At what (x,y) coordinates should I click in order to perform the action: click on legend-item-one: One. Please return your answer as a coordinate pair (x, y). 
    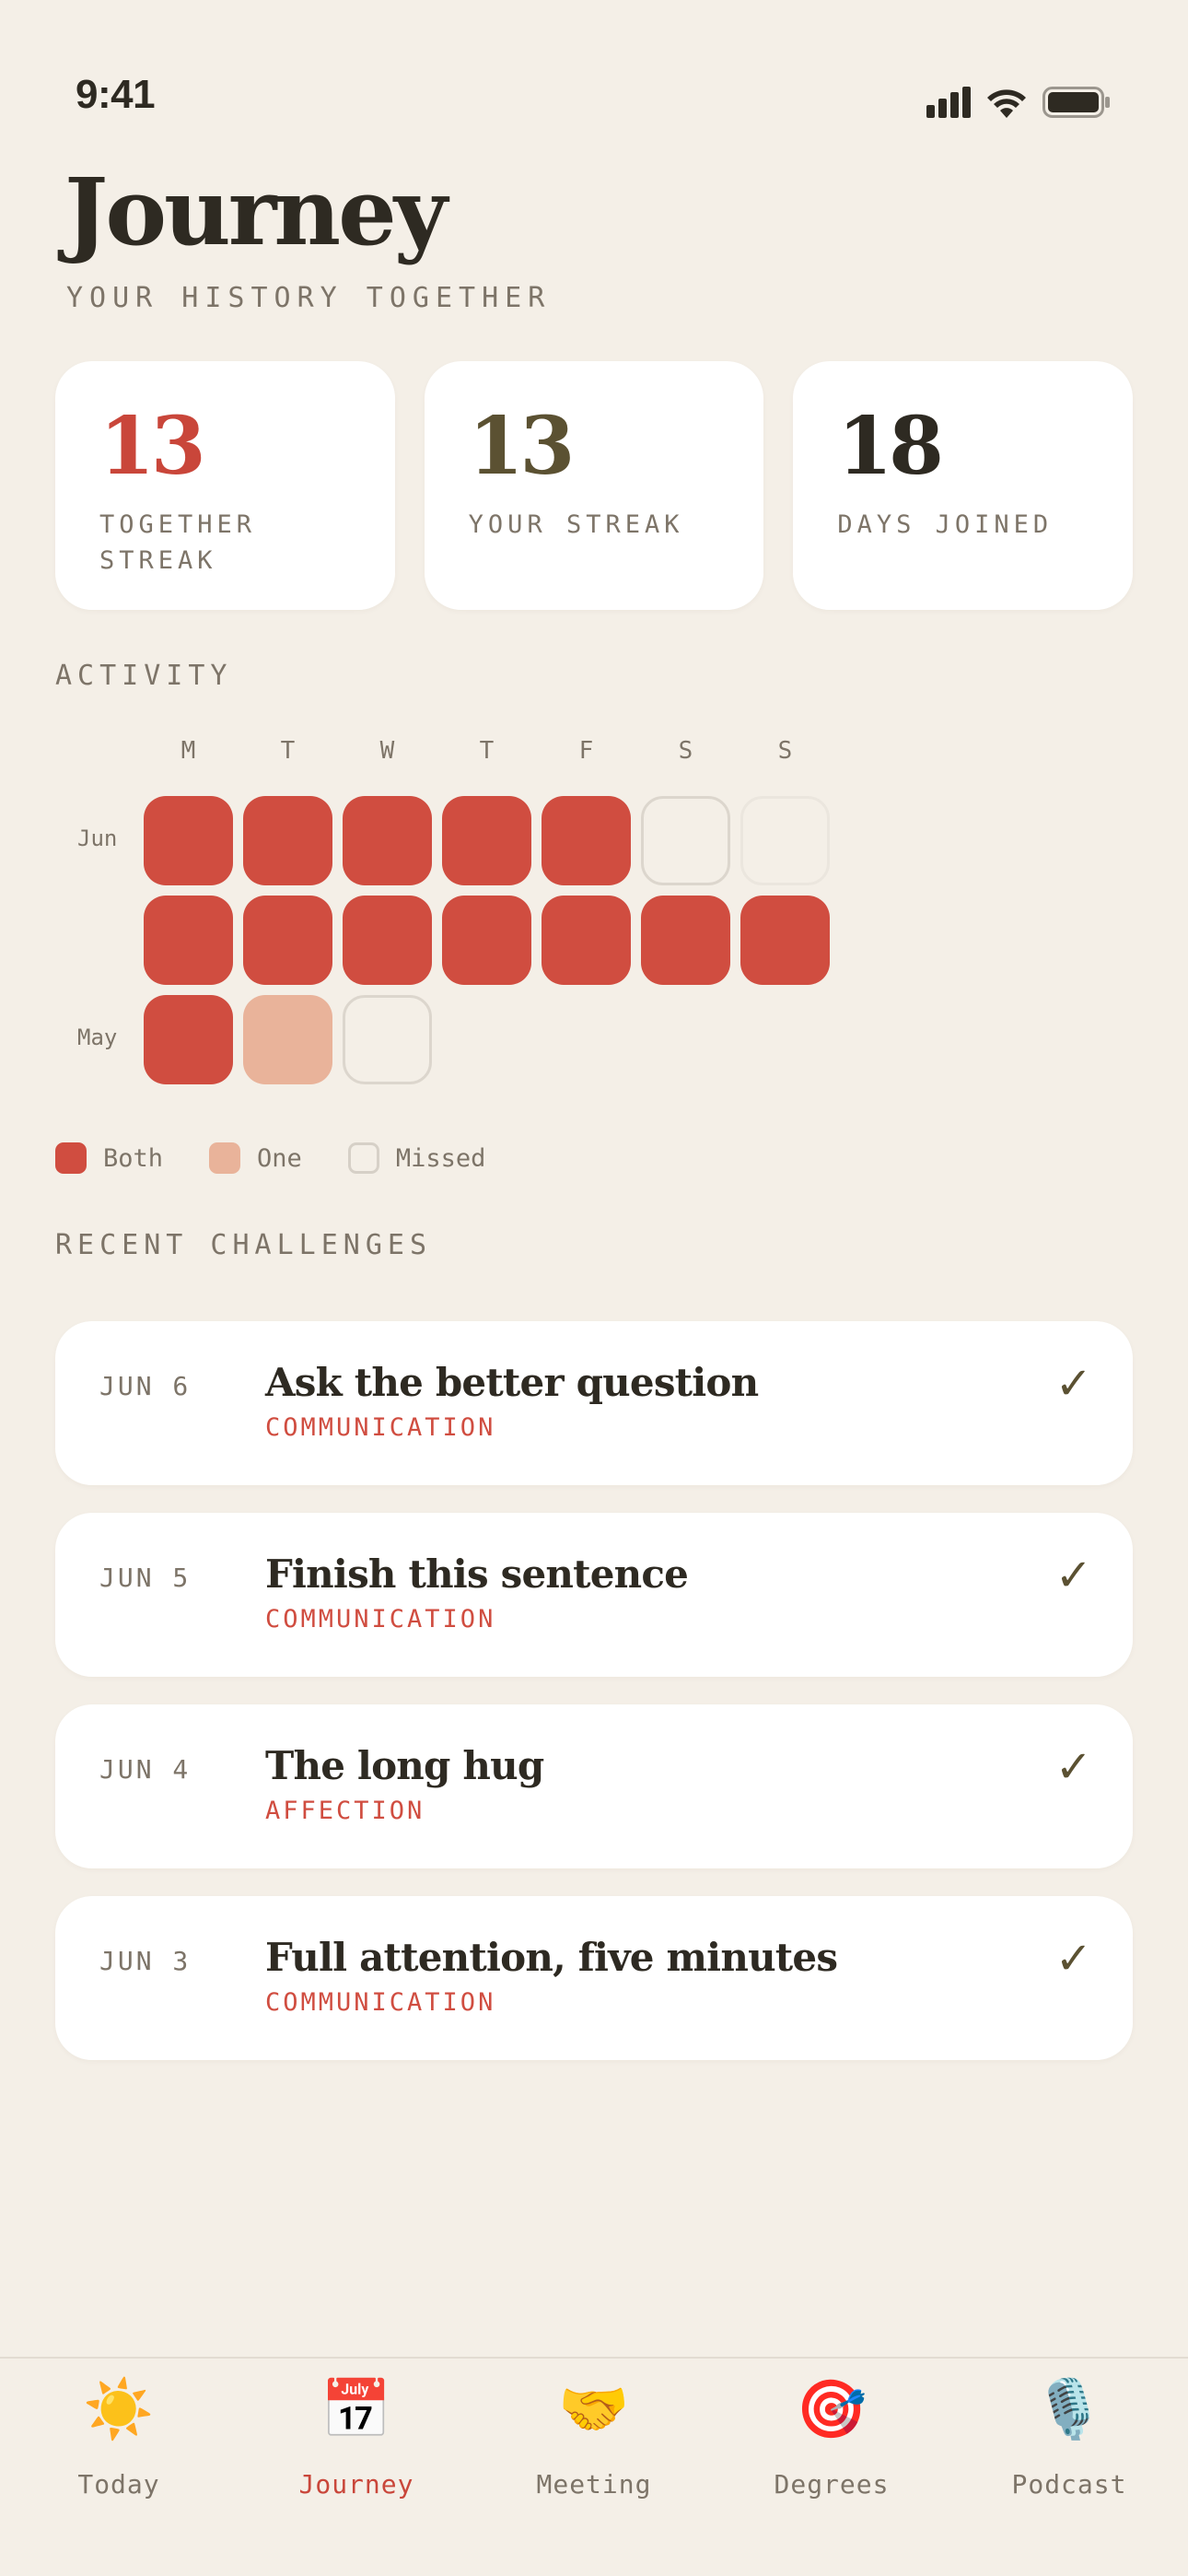
    Looking at the image, I should click on (256, 1158).